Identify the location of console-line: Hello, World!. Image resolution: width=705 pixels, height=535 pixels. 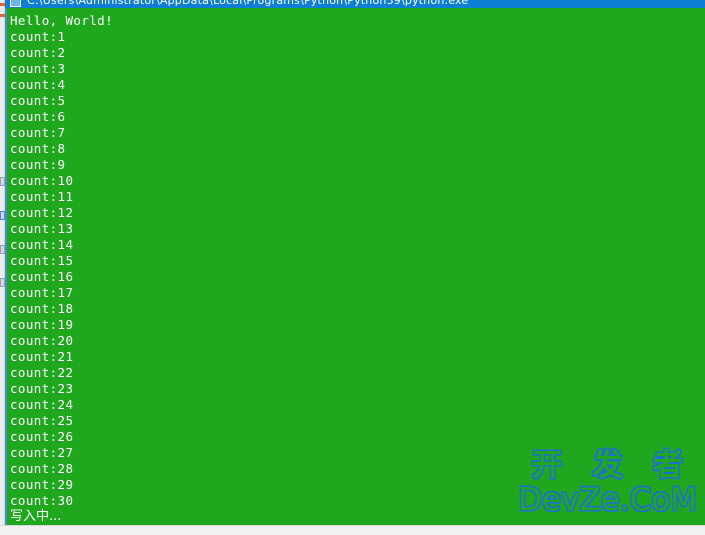
(62, 20).